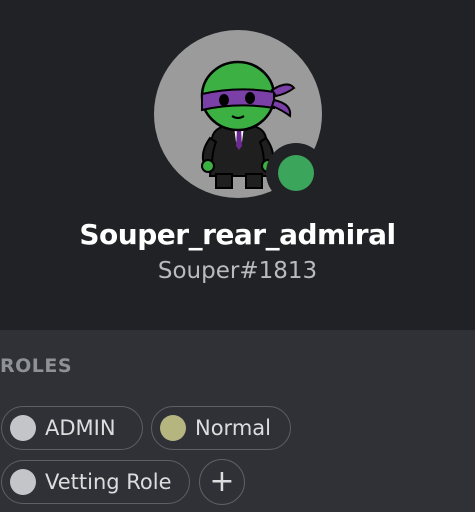  I want to click on role-pill-vetting: Vetting Role, so click(95, 482).